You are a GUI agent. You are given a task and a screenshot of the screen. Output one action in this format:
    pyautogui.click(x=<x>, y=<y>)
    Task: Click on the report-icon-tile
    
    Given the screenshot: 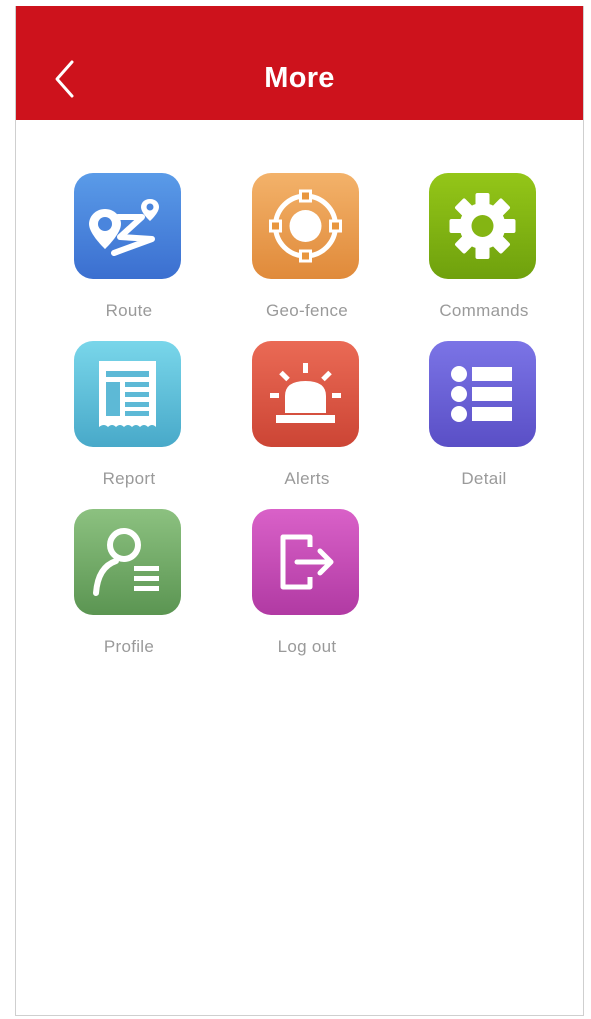 What is the action you would take?
    pyautogui.click(x=127, y=394)
    